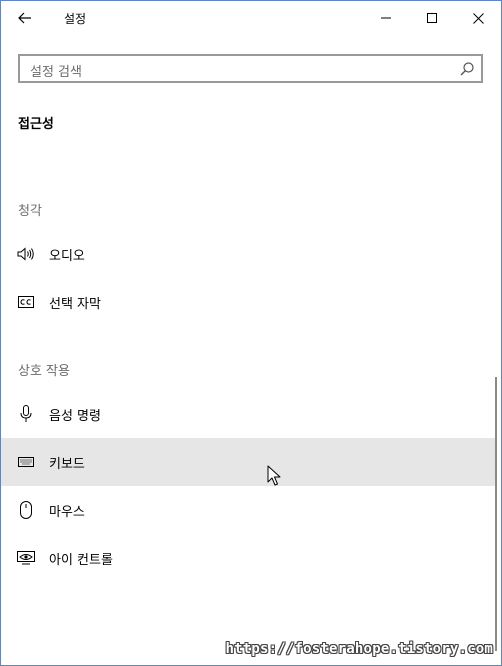 The height and width of the screenshot is (666, 502). Describe the element at coordinates (44, 371) in the screenshot. I see `group-header-interaction: 상호 작용` at that location.